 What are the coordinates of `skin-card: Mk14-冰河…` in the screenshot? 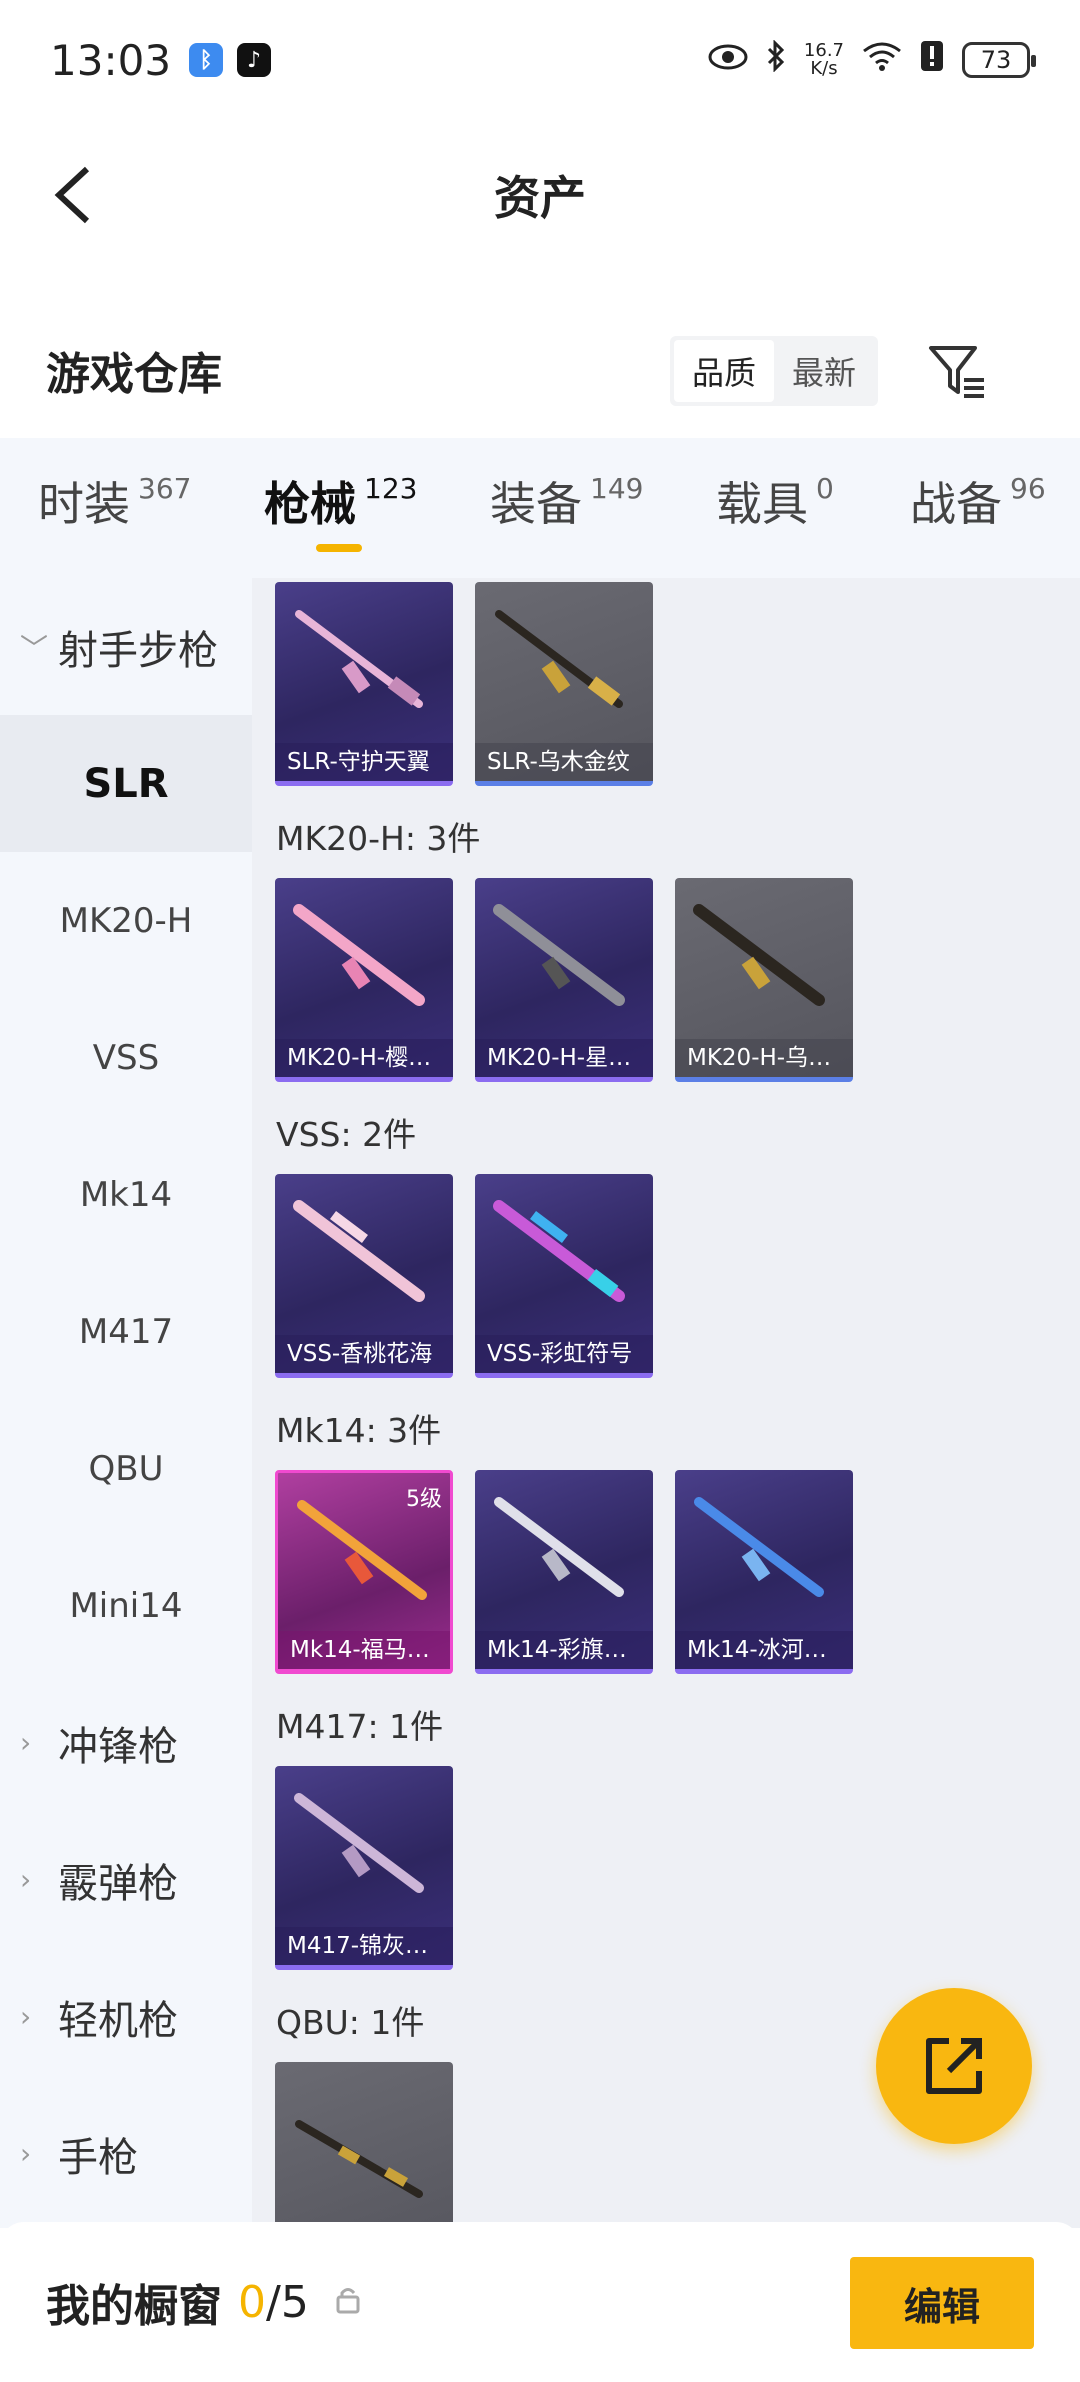 It's located at (764, 1572).